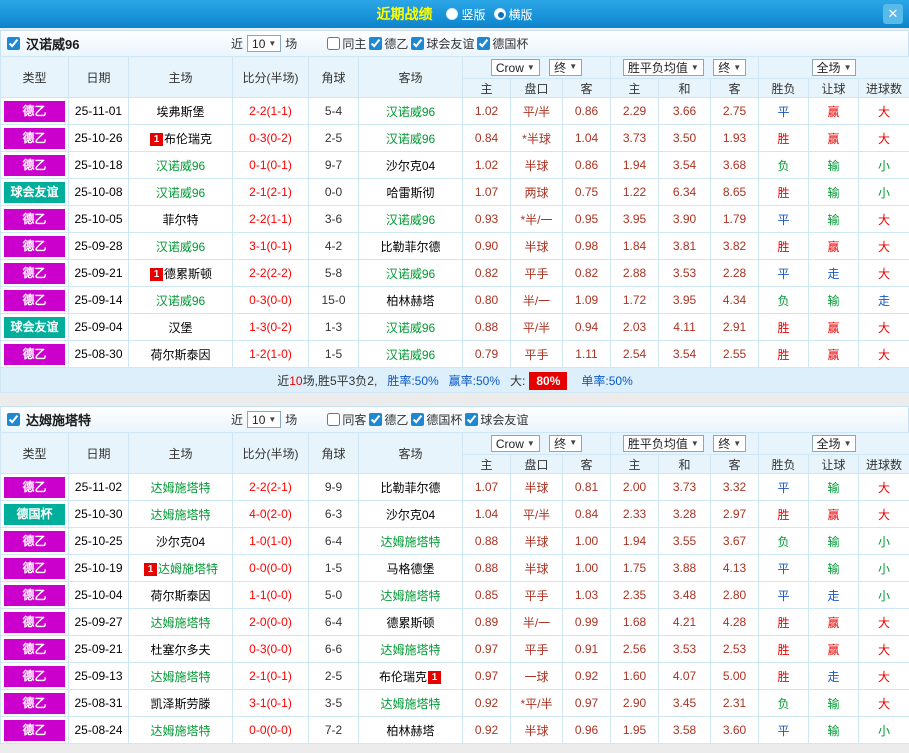 The width and height of the screenshot is (909, 753). I want to click on home-team: 凯泽斯劳滕, so click(180, 703).